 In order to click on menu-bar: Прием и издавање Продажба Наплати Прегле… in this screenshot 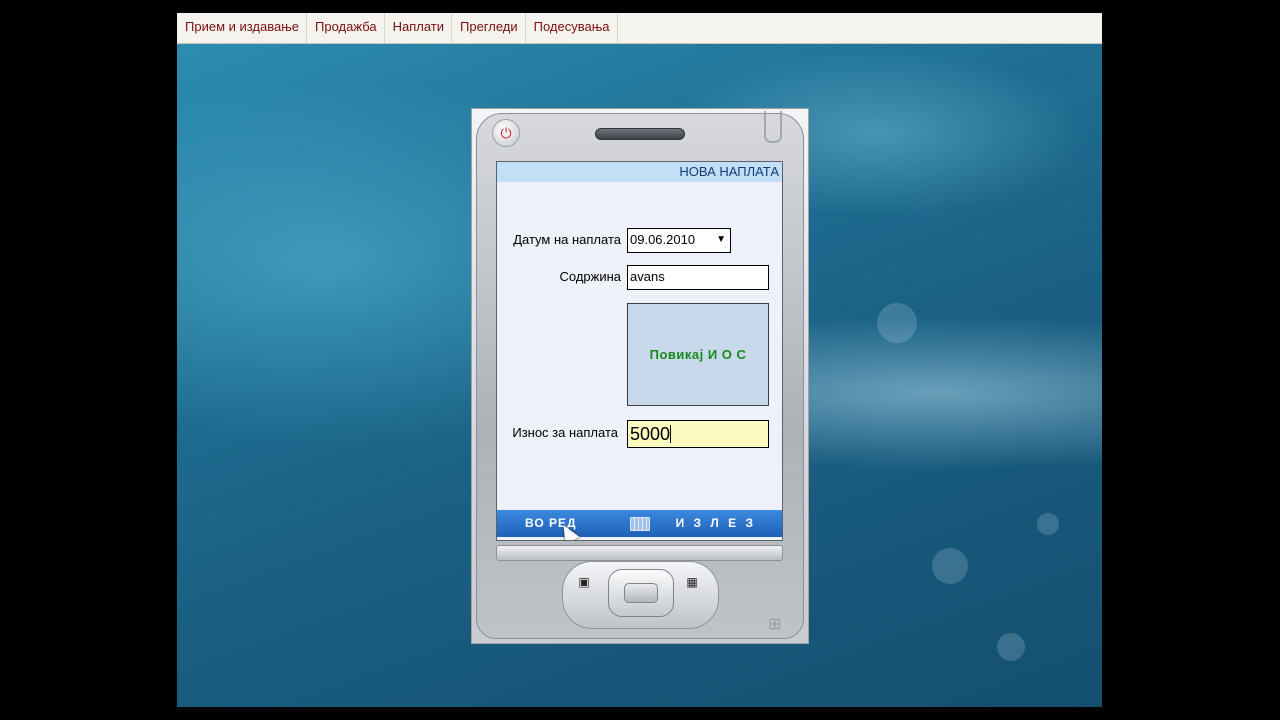, I will do `click(639, 28)`.